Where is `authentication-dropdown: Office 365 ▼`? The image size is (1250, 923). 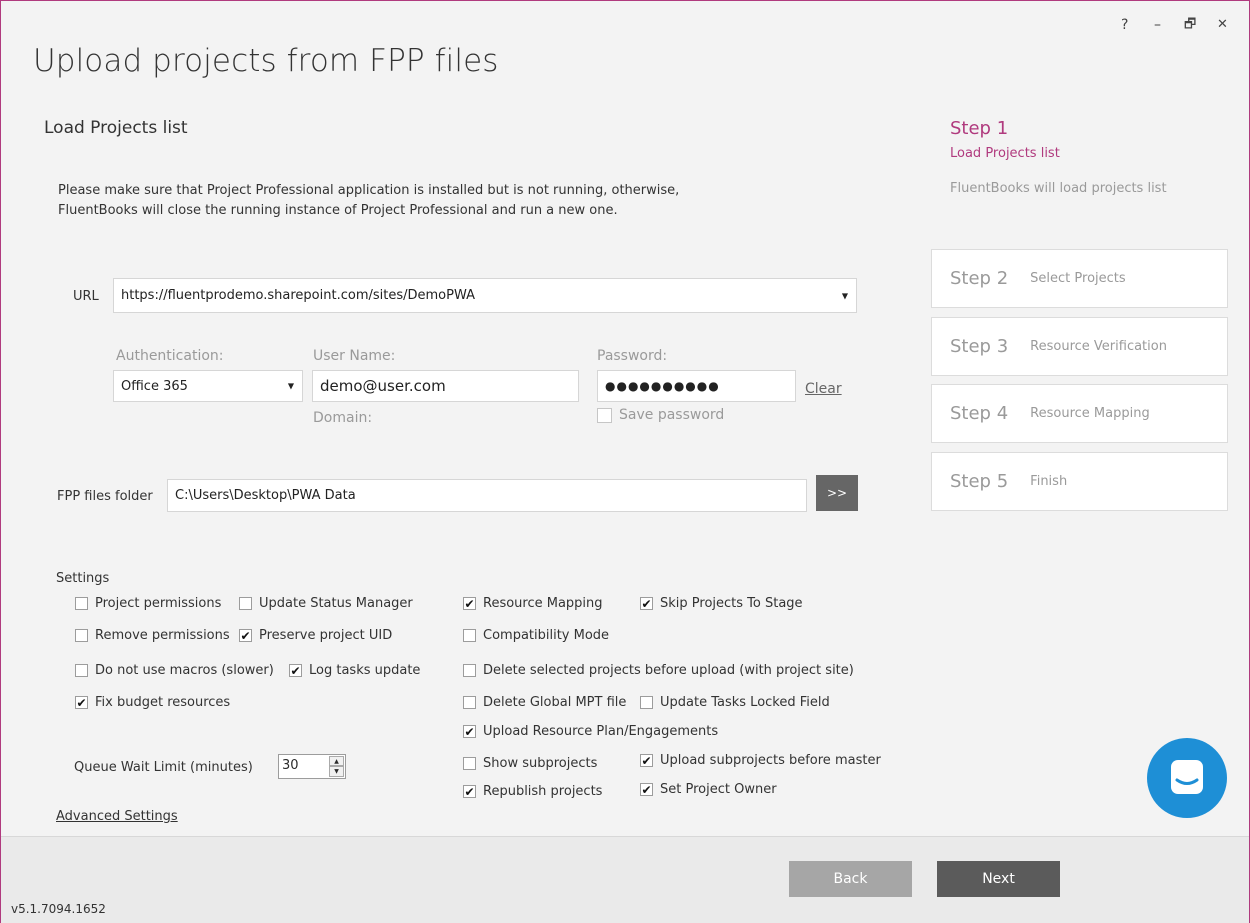 authentication-dropdown: Office 365 ▼ is located at coordinates (208, 386).